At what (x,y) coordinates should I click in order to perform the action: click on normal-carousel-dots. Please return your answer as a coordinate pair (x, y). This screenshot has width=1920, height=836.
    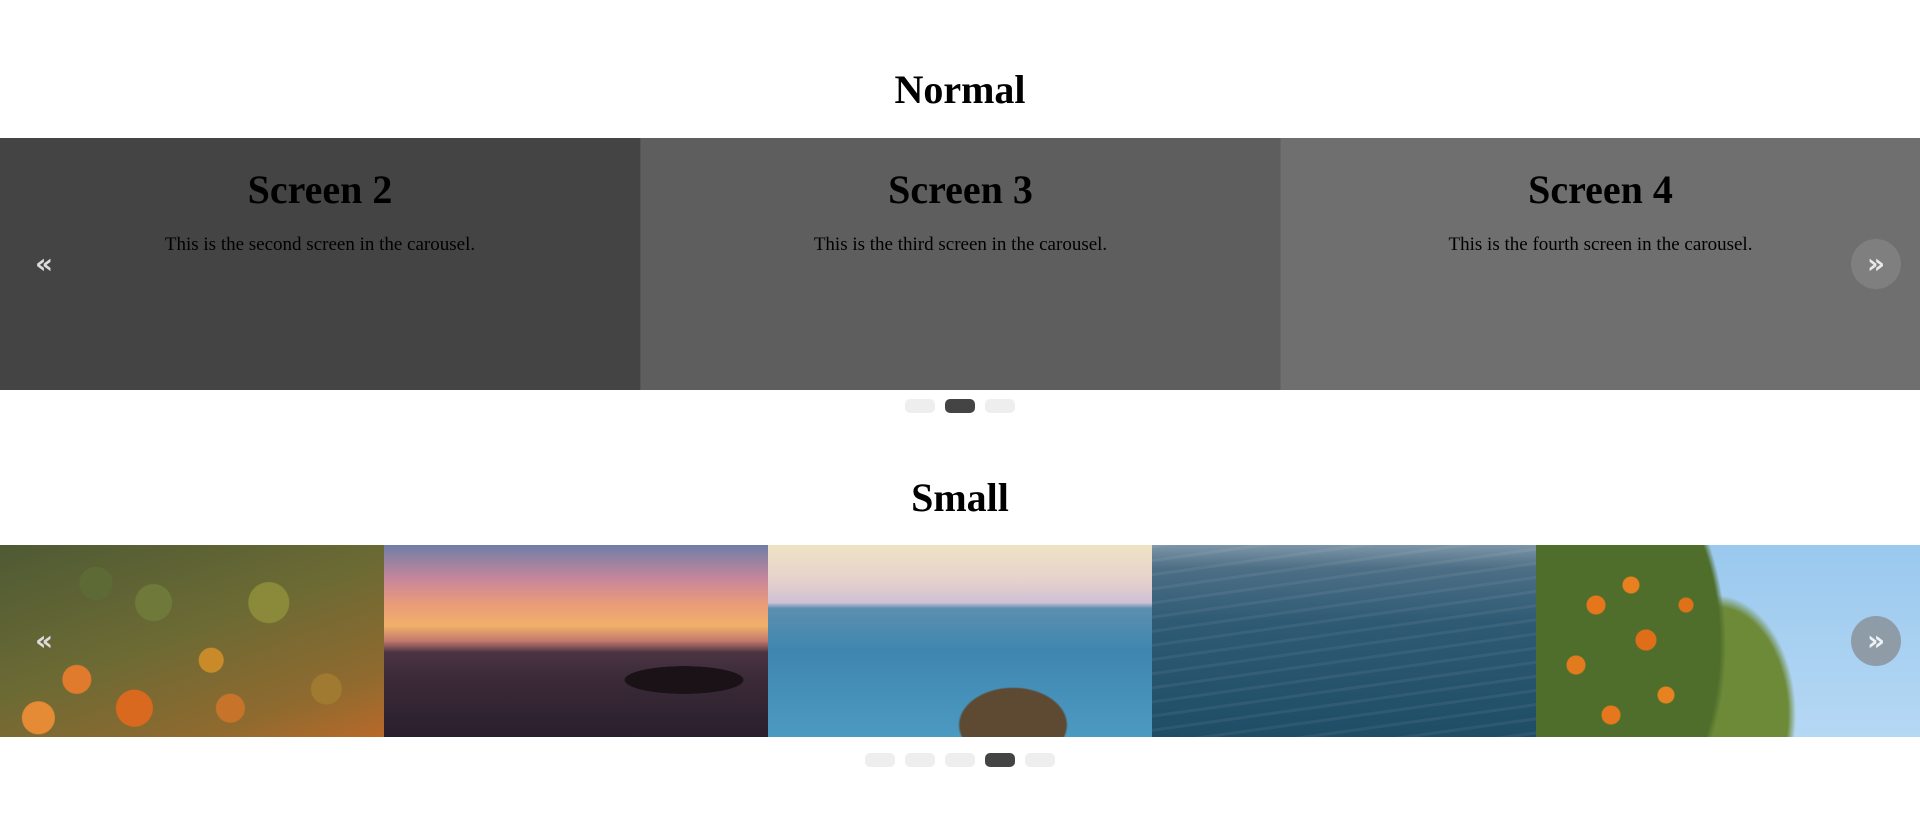
    Looking at the image, I should click on (960, 406).